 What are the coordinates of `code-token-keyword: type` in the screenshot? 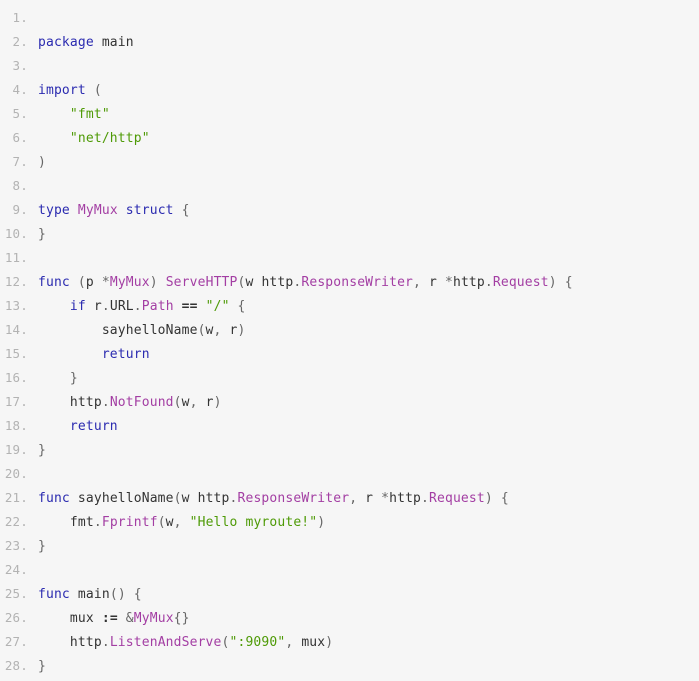 It's located at (54, 210).